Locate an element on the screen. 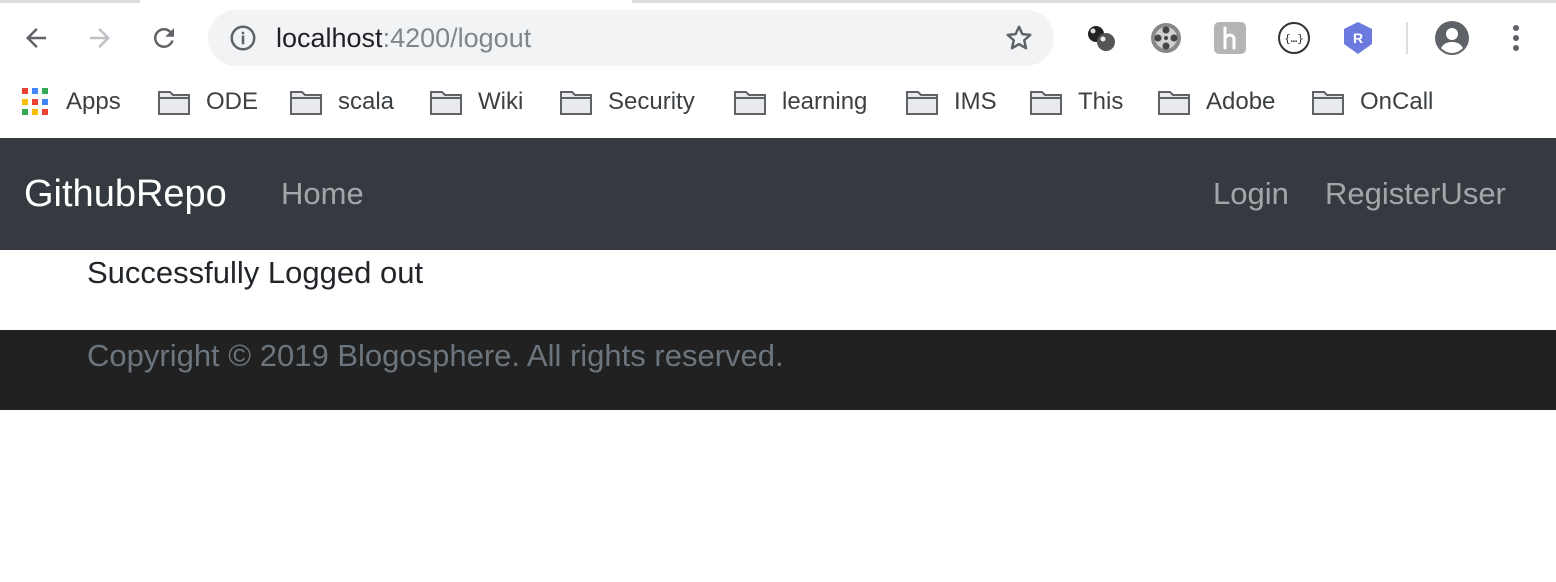 This screenshot has width=1556, height=582. bookmark-folder-this: This is located at coordinates (1076, 102).